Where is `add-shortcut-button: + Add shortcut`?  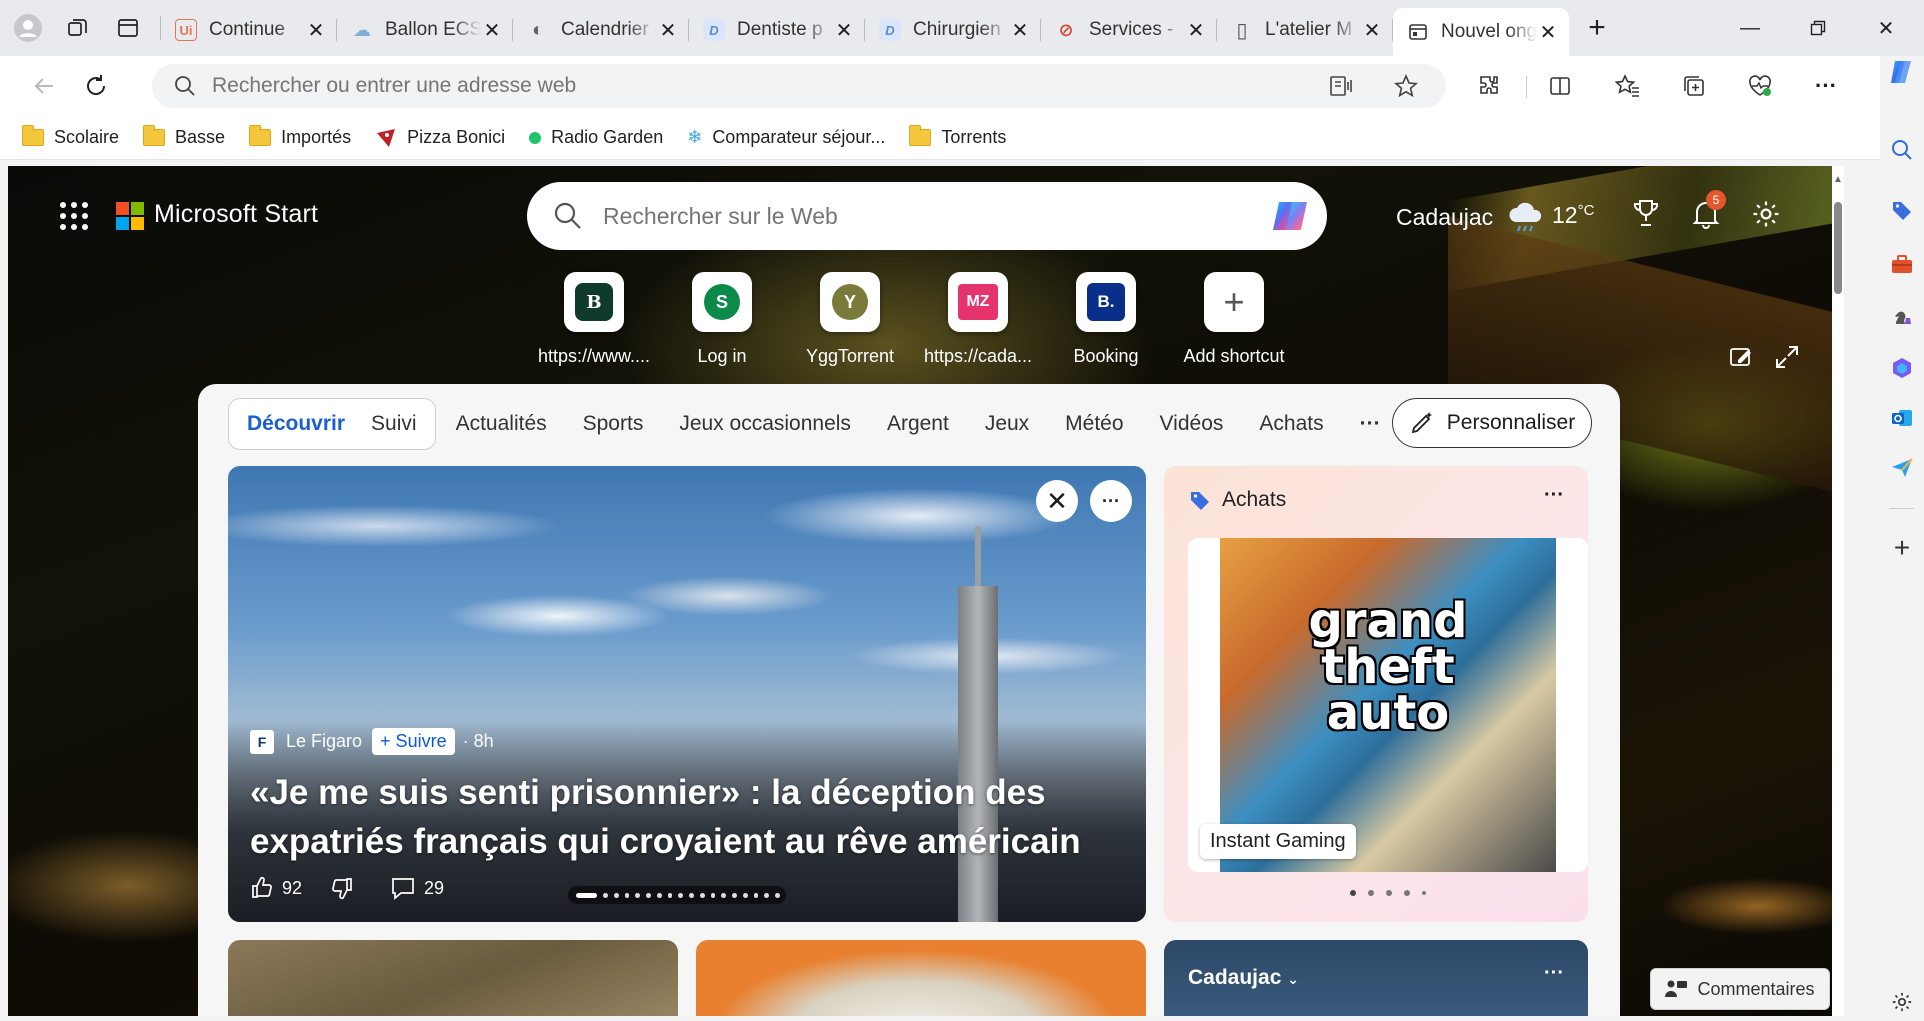 add-shortcut-button: + Add shortcut is located at coordinates (1234, 322).